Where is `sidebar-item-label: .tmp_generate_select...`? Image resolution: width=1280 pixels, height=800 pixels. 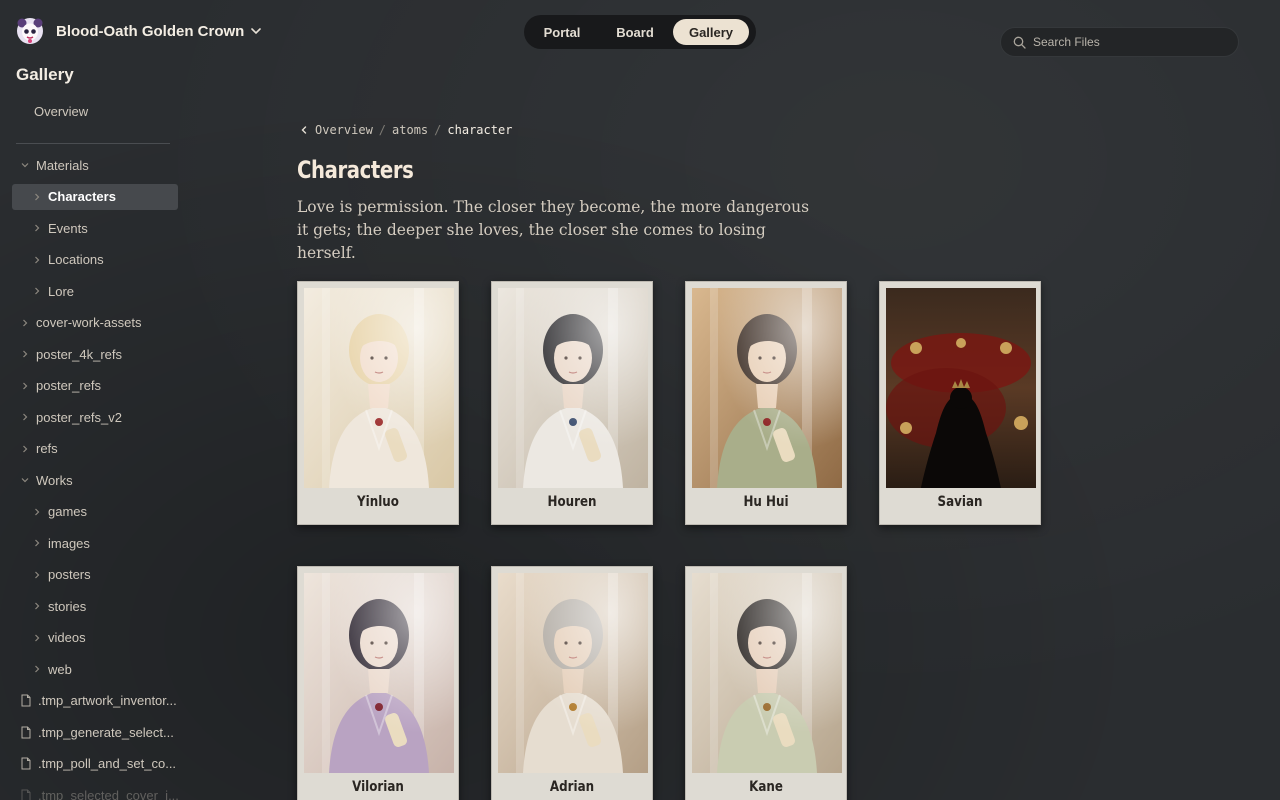
sidebar-item-label: .tmp_generate_select... is located at coordinates (106, 732).